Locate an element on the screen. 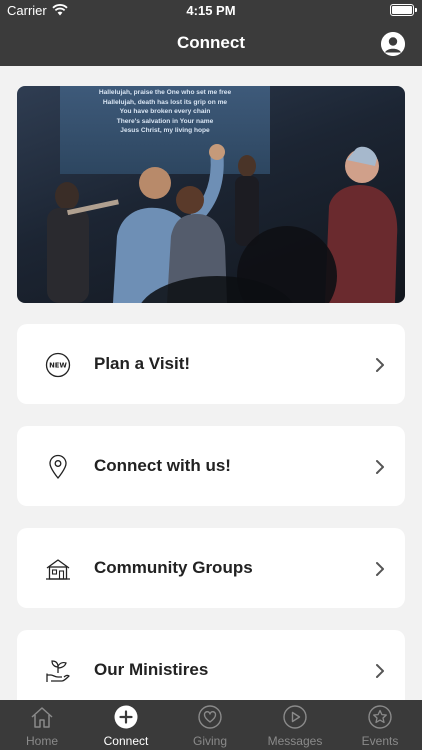 This screenshot has height=750, width=422. tab-giving: Giving is located at coordinates (210, 725).